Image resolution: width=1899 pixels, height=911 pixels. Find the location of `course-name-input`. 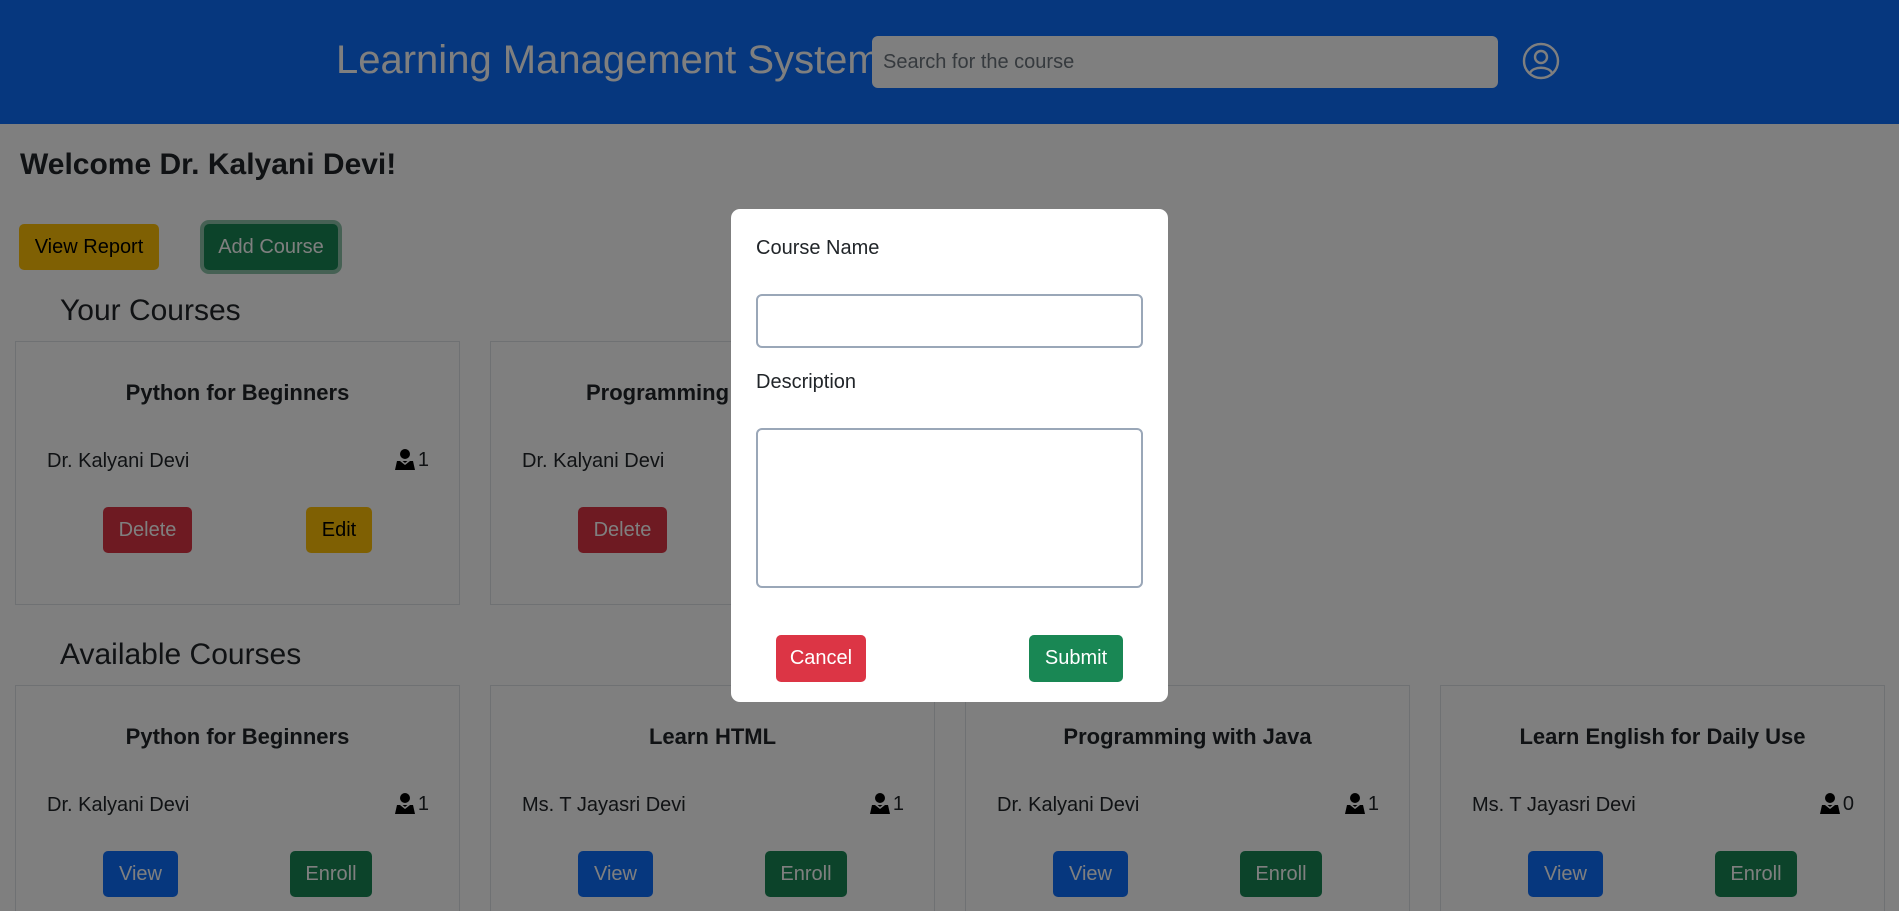

course-name-input is located at coordinates (949, 321).